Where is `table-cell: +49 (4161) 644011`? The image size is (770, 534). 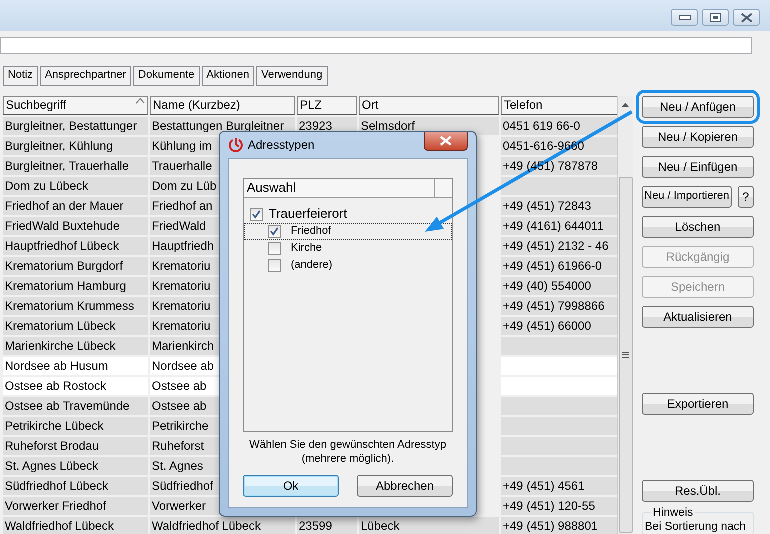 table-cell: +49 (4161) 644011 is located at coordinates (560, 226).